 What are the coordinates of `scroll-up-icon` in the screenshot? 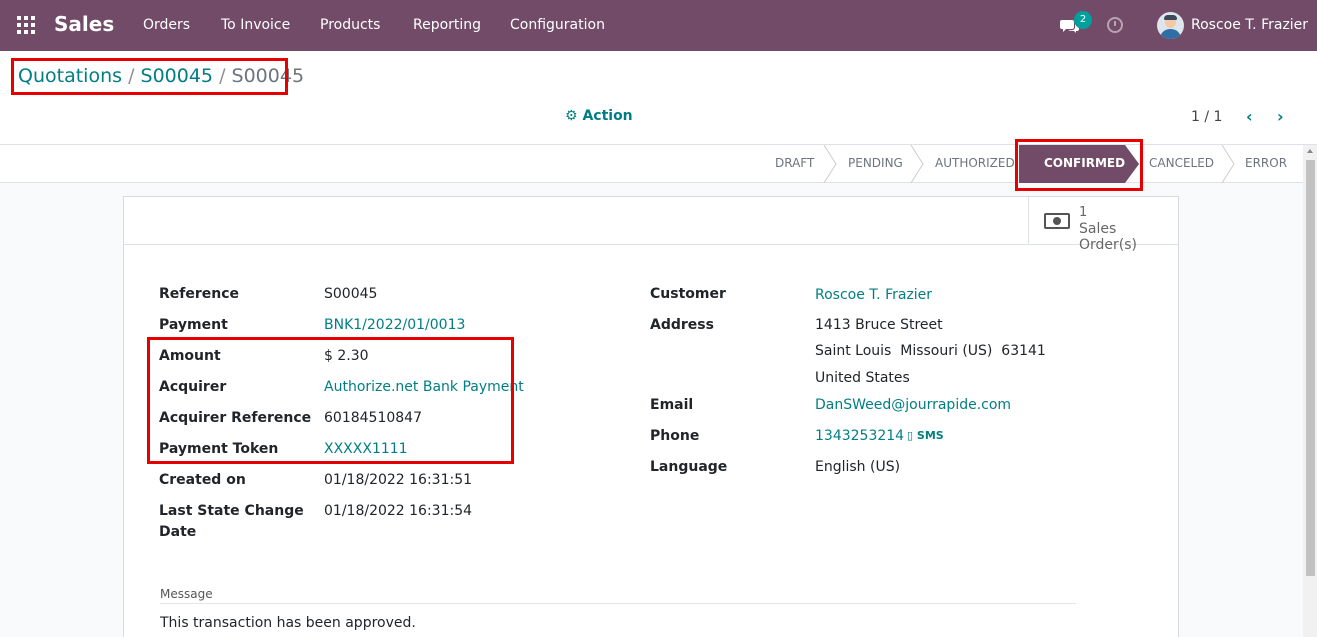 It's located at (1310, 151).